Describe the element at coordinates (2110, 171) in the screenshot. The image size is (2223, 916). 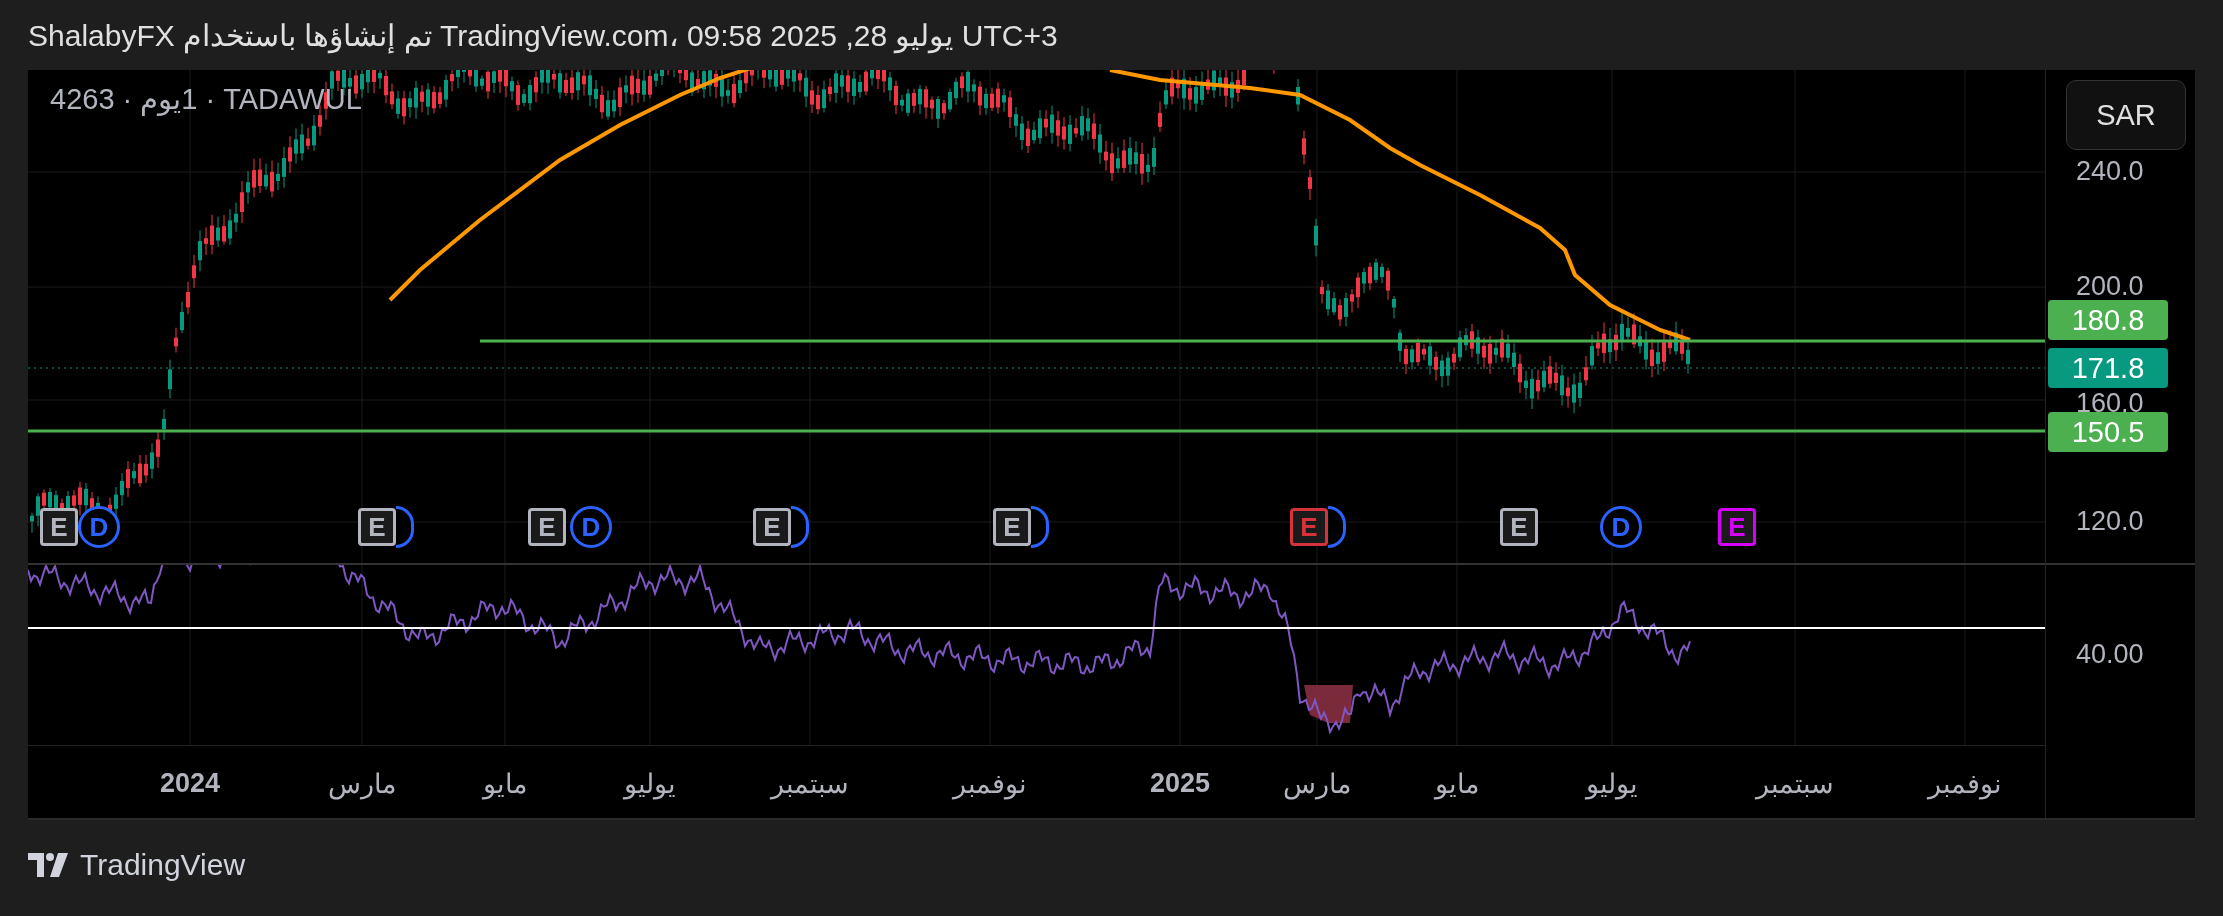
I see `price-tick: 240.0` at that location.